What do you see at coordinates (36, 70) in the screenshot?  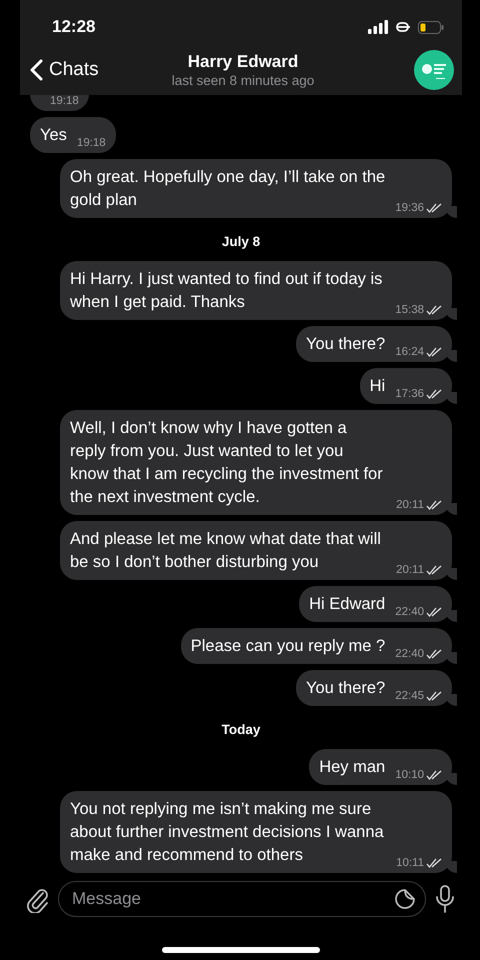 I see `chevron-left-icon` at bounding box center [36, 70].